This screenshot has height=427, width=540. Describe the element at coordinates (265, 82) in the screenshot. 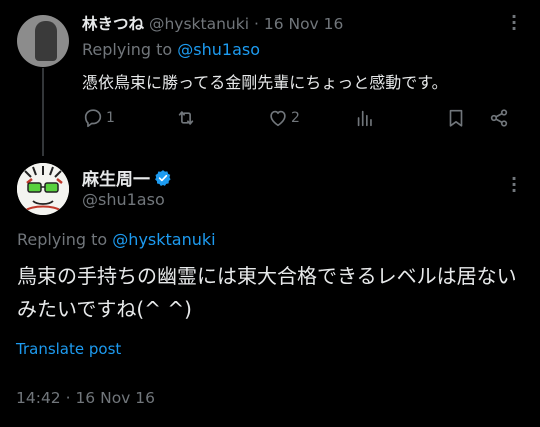

I see `reply-tweet-text: 憑依鳥束に勝ってる金剛先輩にちょっと感動です。` at that location.